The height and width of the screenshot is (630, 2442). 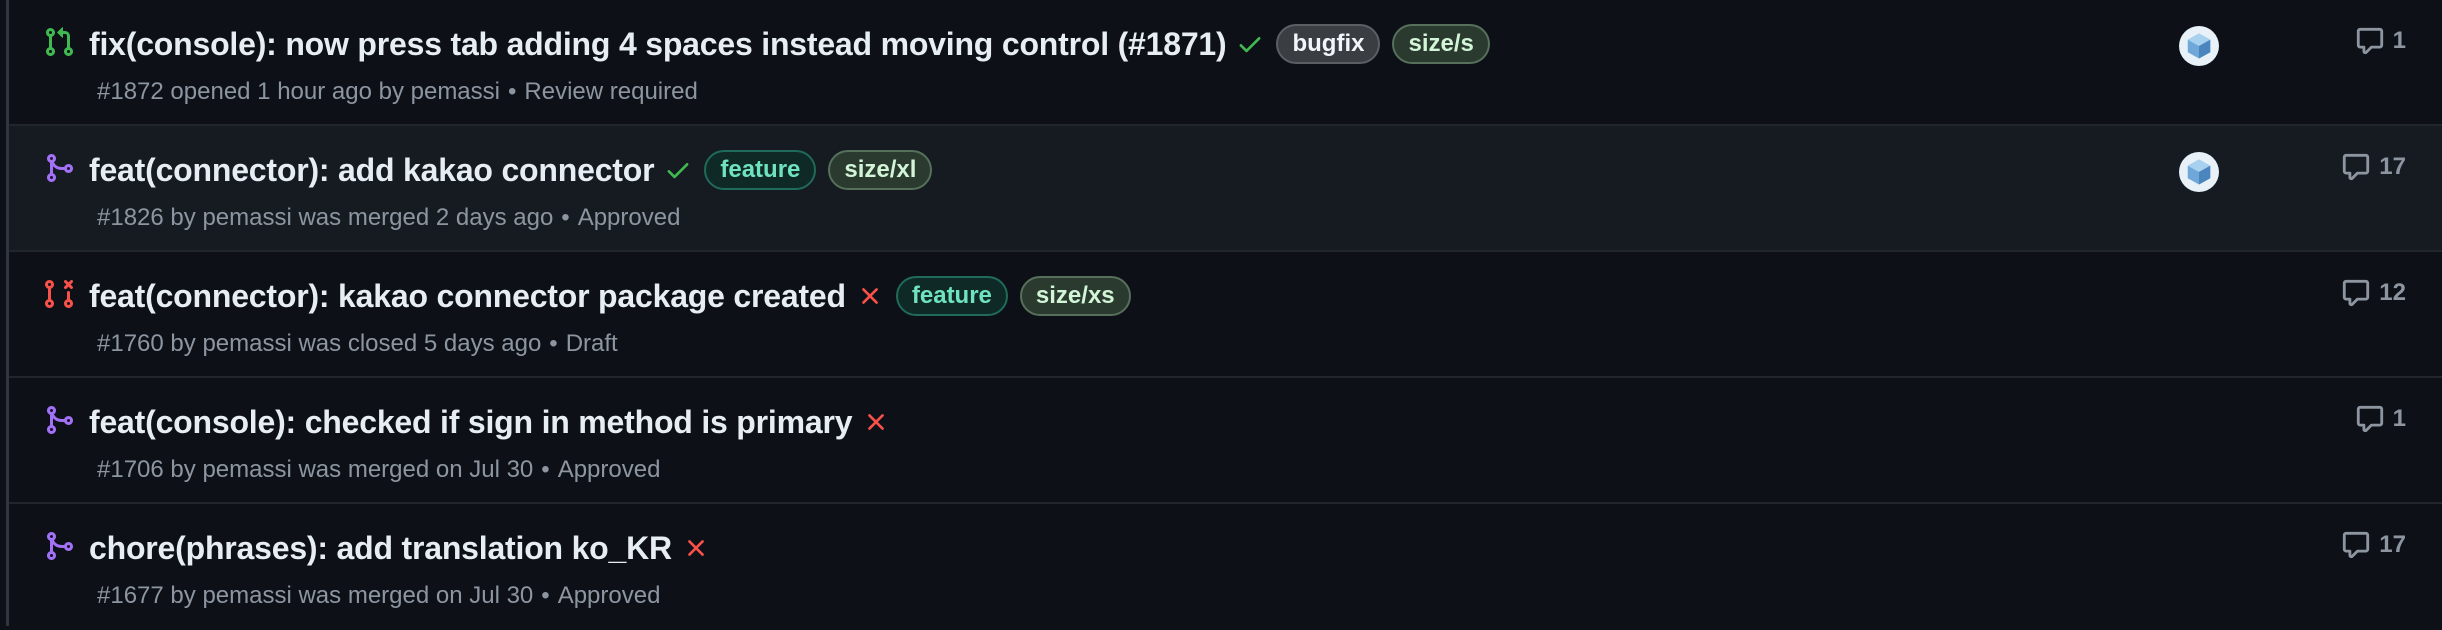 What do you see at coordinates (2392, 292) in the screenshot?
I see `comment-count: 12` at bounding box center [2392, 292].